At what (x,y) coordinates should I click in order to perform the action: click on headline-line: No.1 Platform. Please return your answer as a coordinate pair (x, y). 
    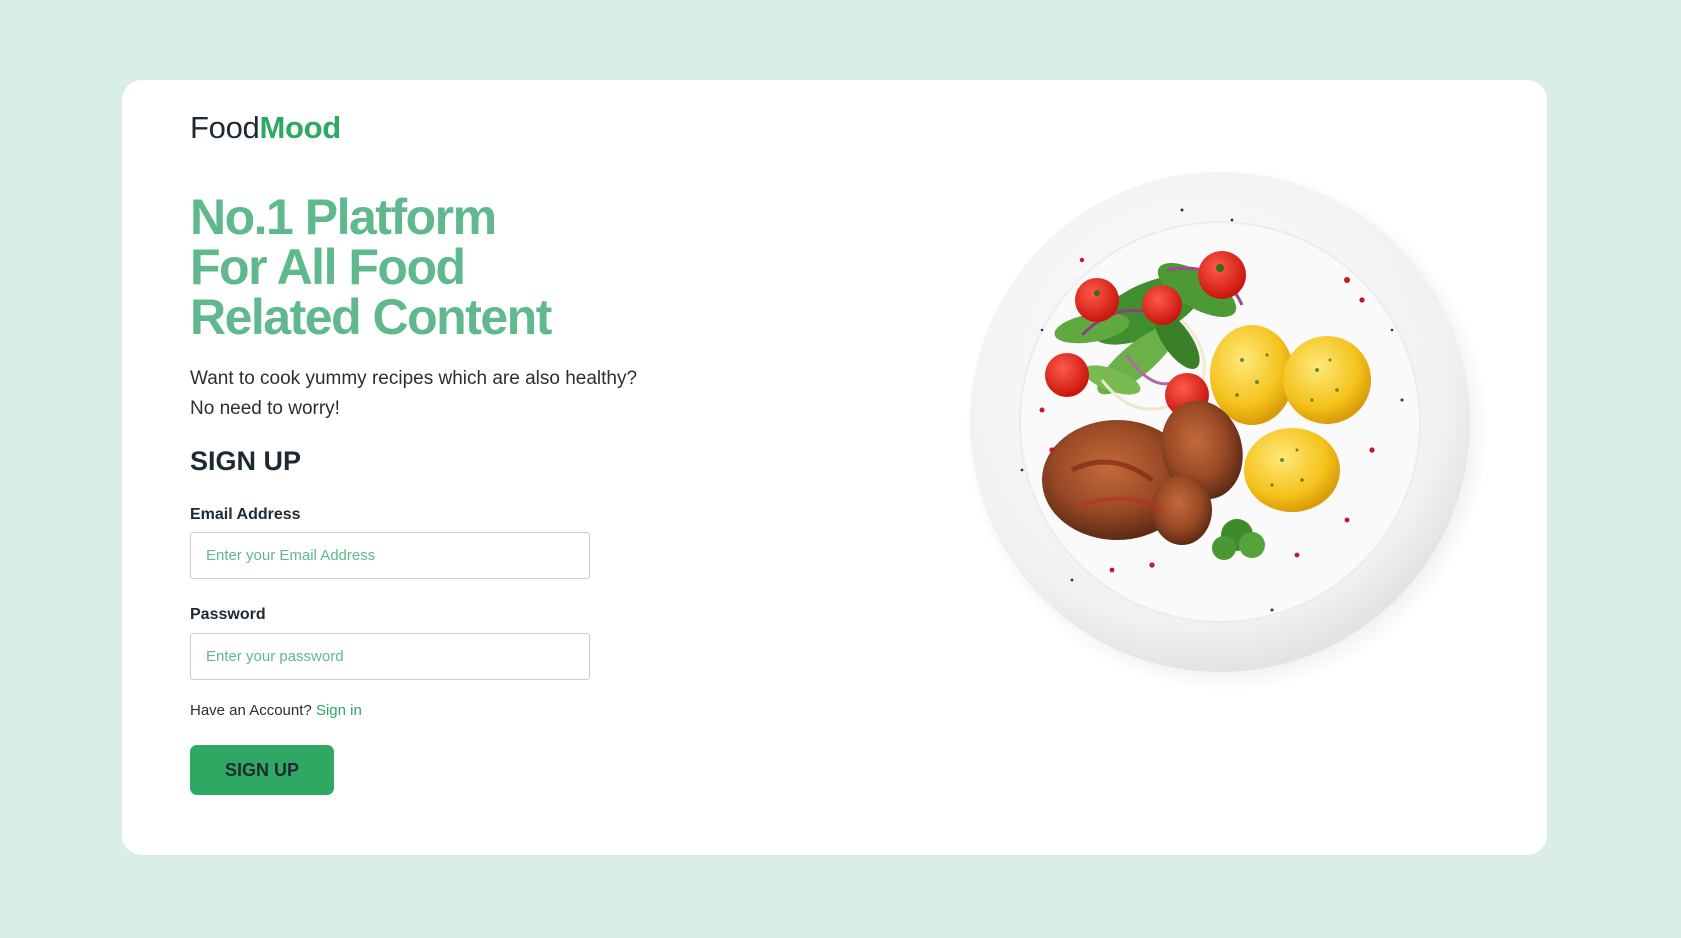
    Looking at the image, I should click on (343, 217).